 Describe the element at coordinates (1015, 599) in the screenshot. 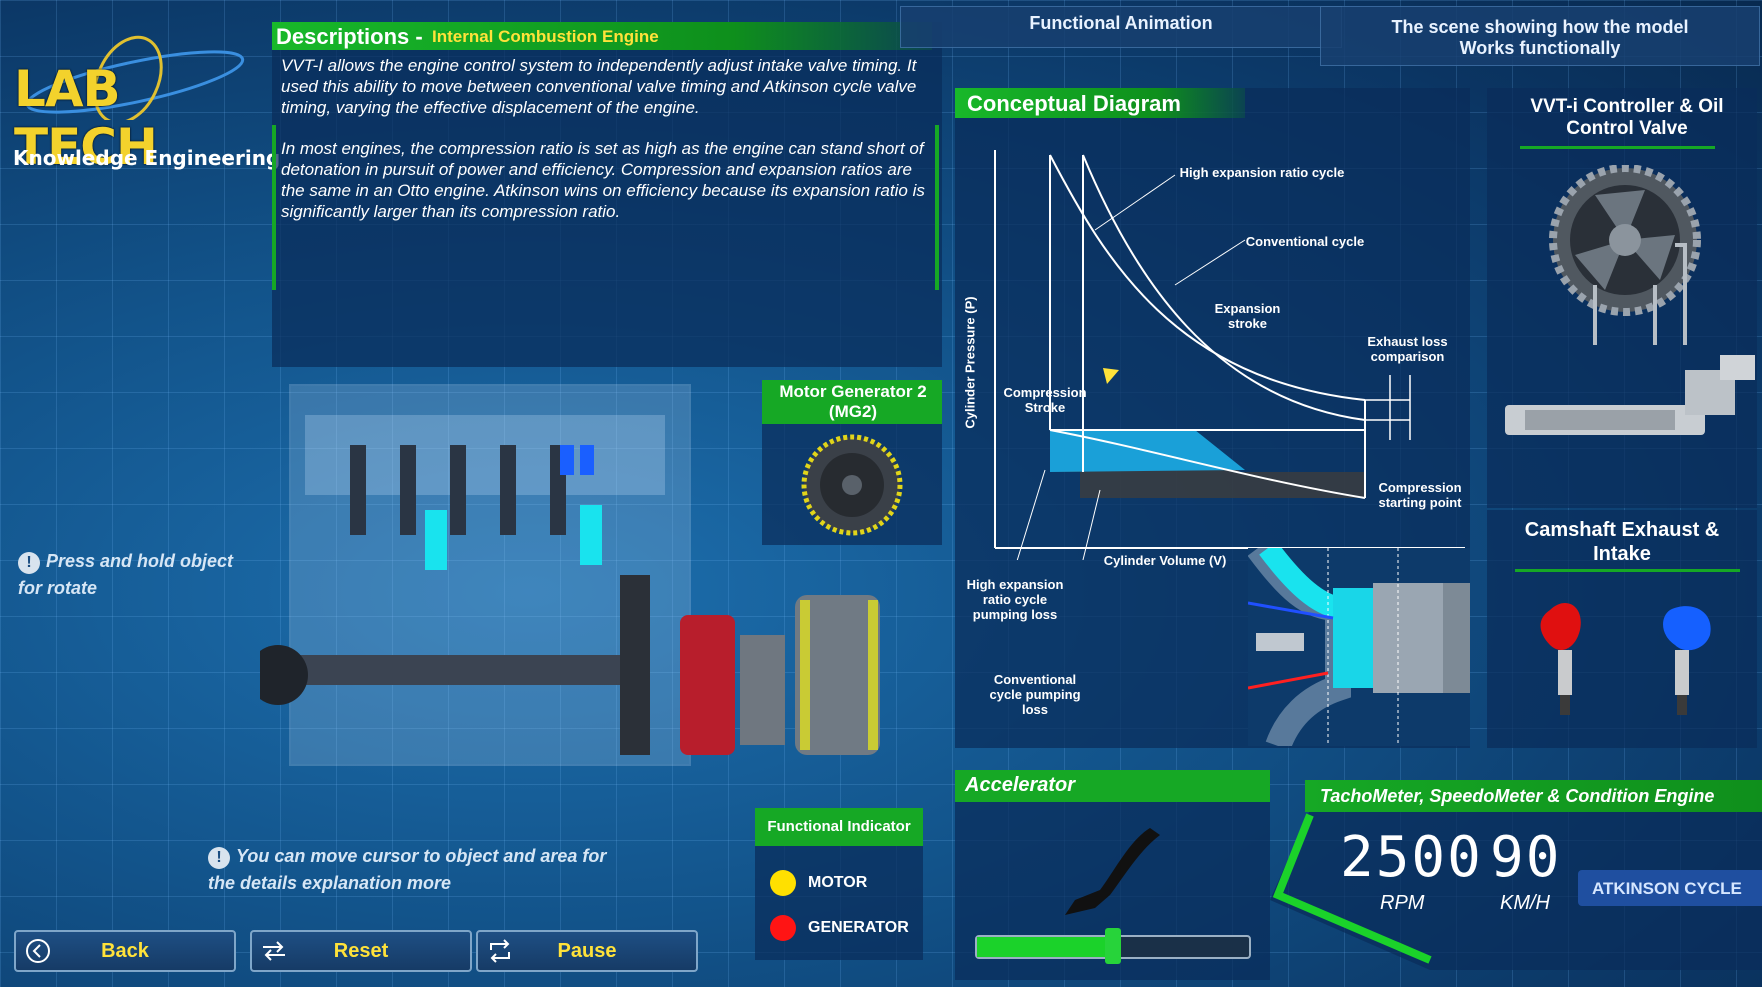

I see `label-high-pumping: High expansion ratio cycle pumping loss` at that location.